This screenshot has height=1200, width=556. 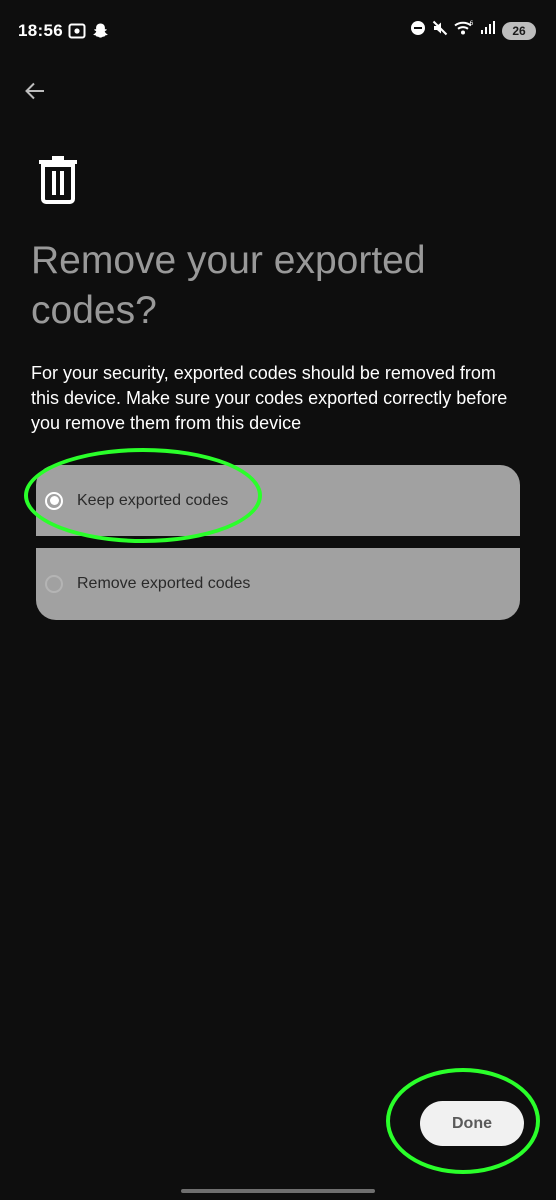 What do you see at coordinates (228, 285) in the screenshot?
I see `page-title: Remove your exported codes?` at bounding box center [228, 285].